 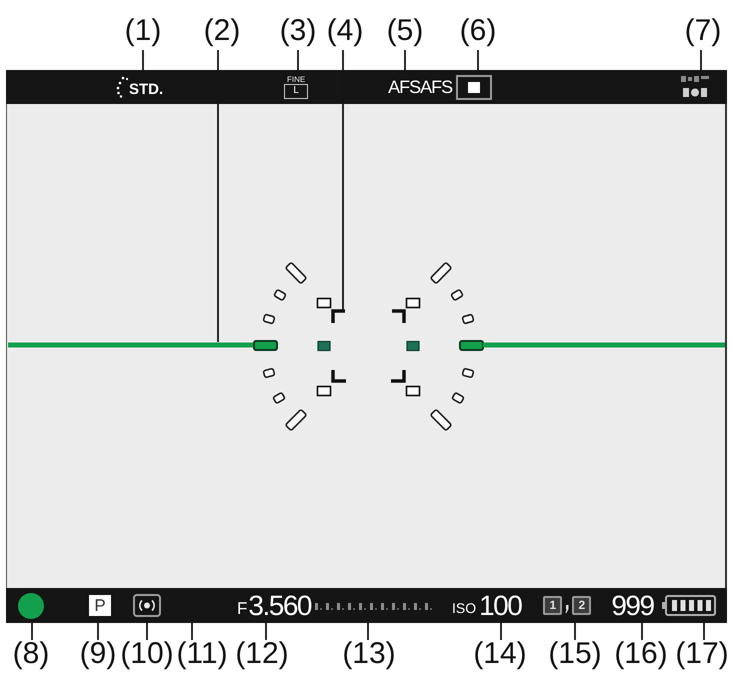 What do you see at coordinates (279, 605) in the screenshot?
I see `exposure-reading: 3.560` at bounding box center [279, 605].